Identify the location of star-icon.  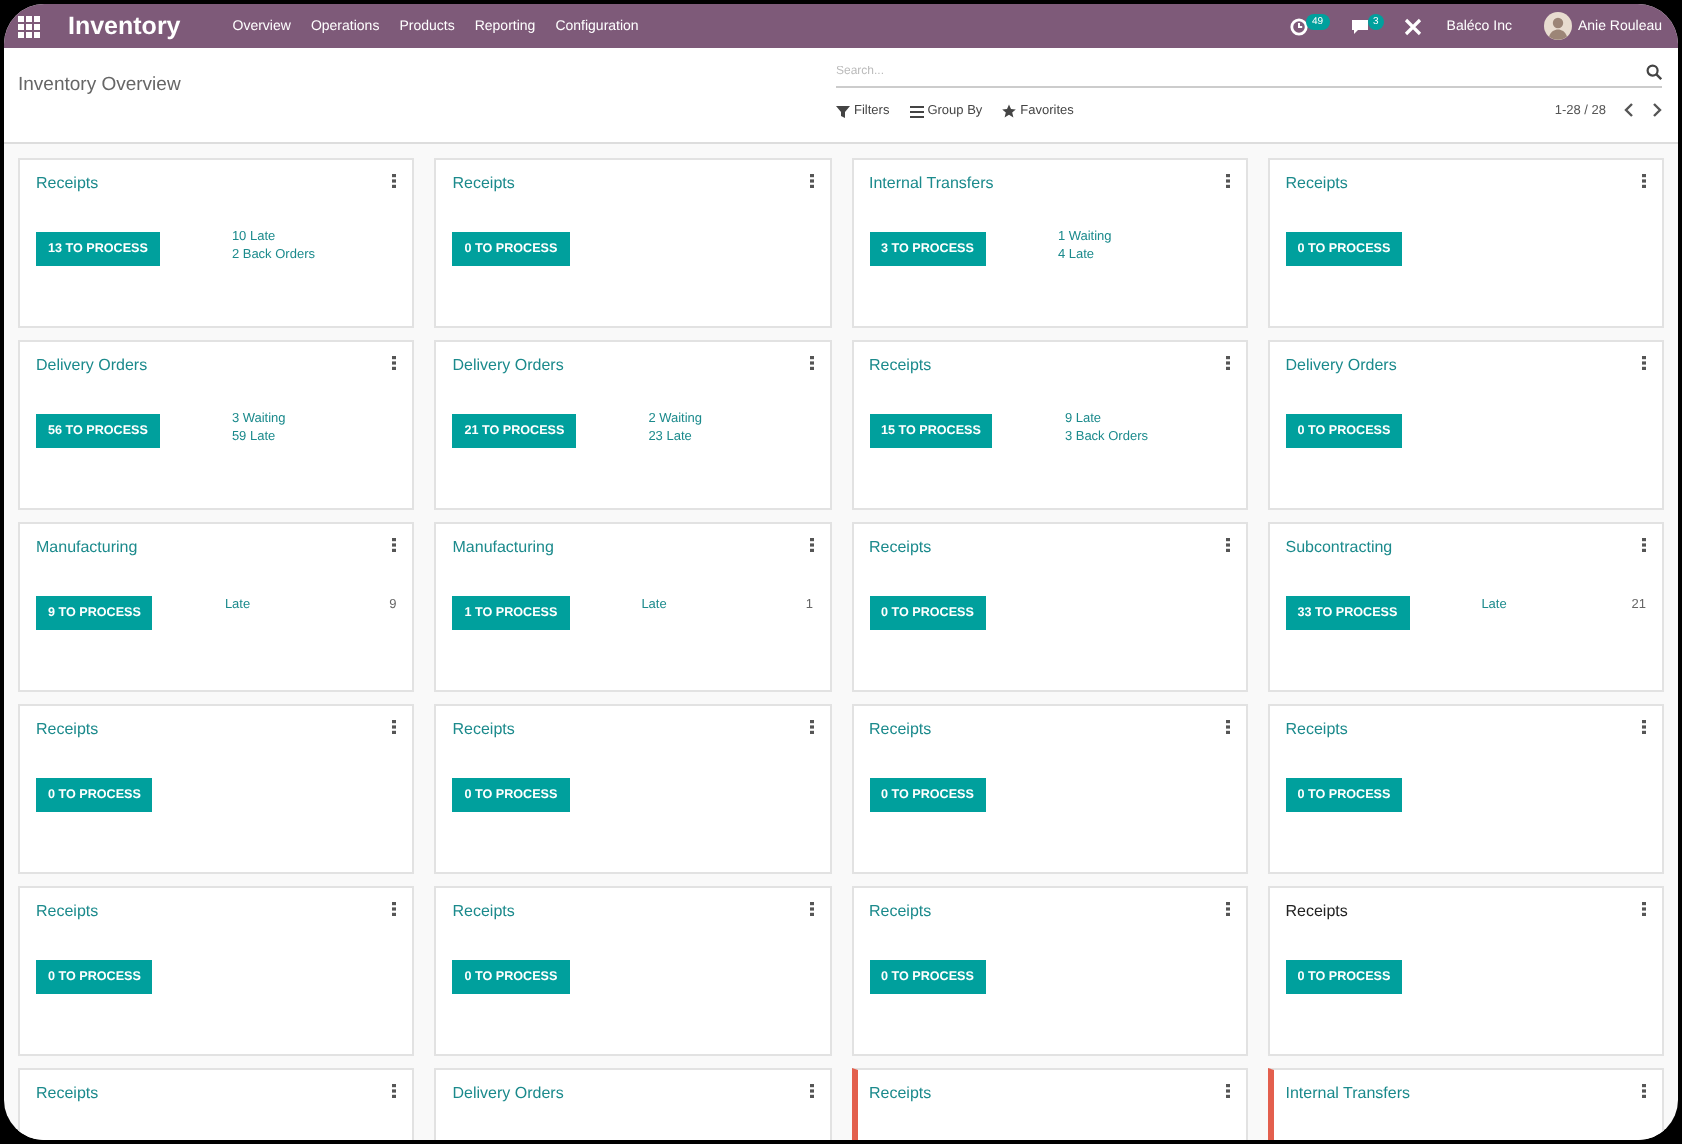
(1009, 110).